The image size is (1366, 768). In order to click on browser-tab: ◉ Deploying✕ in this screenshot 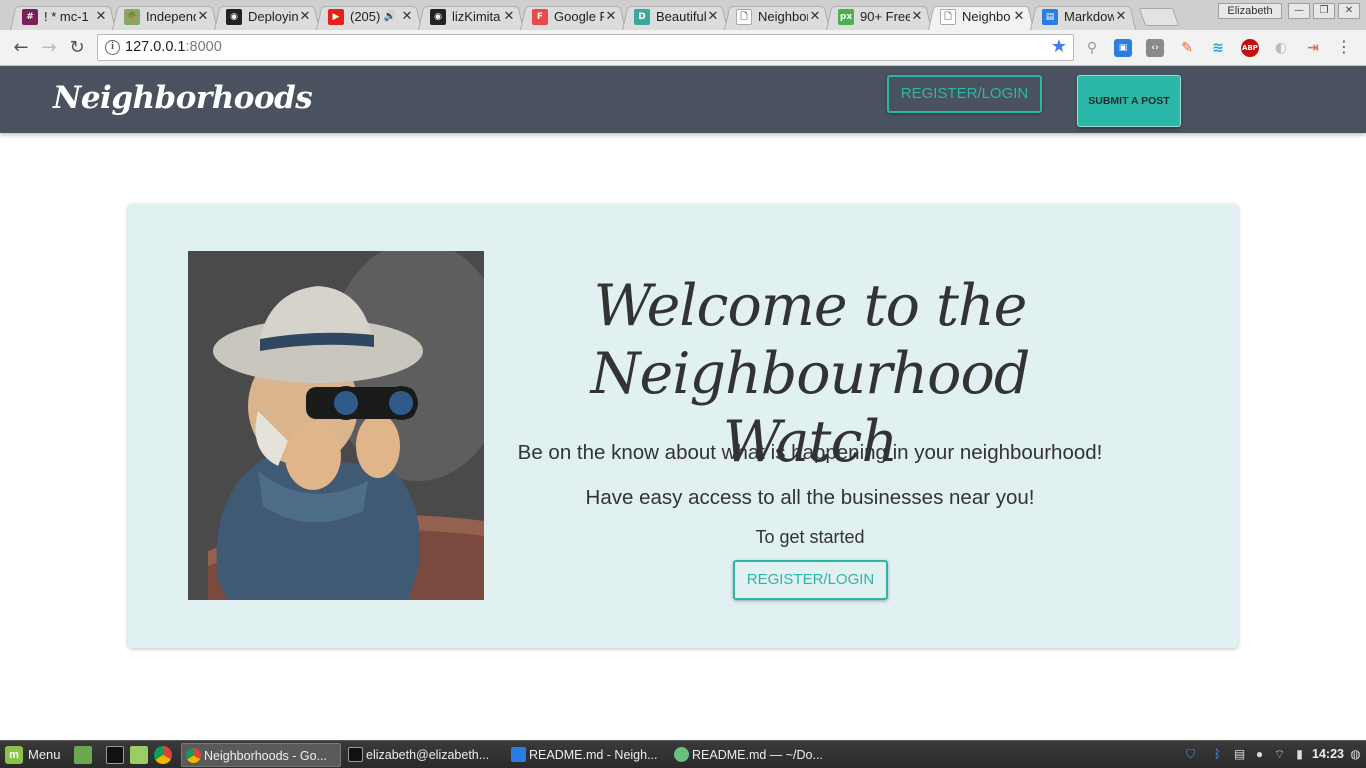, I will do `click(267, 16)`.